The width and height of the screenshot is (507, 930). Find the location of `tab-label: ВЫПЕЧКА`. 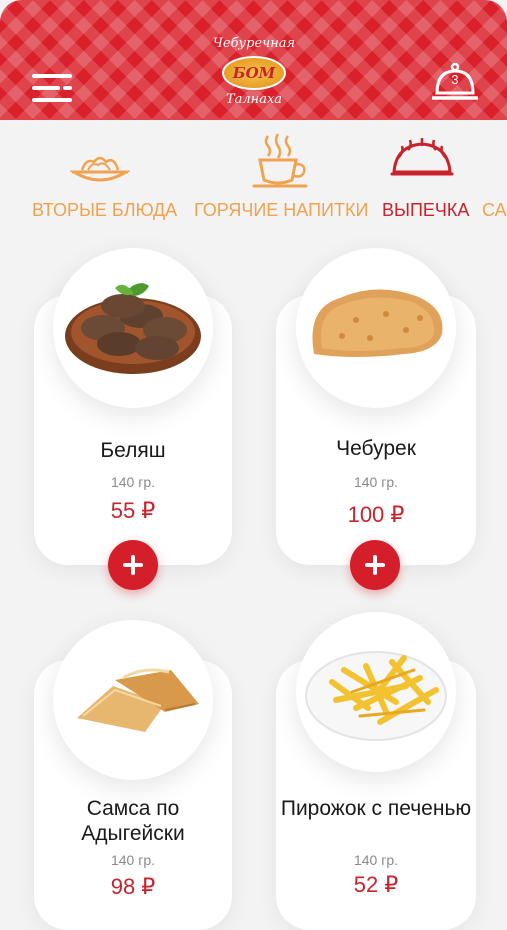

tab-label: ВЫПЕЧКА is located at coordinates (426, 210).